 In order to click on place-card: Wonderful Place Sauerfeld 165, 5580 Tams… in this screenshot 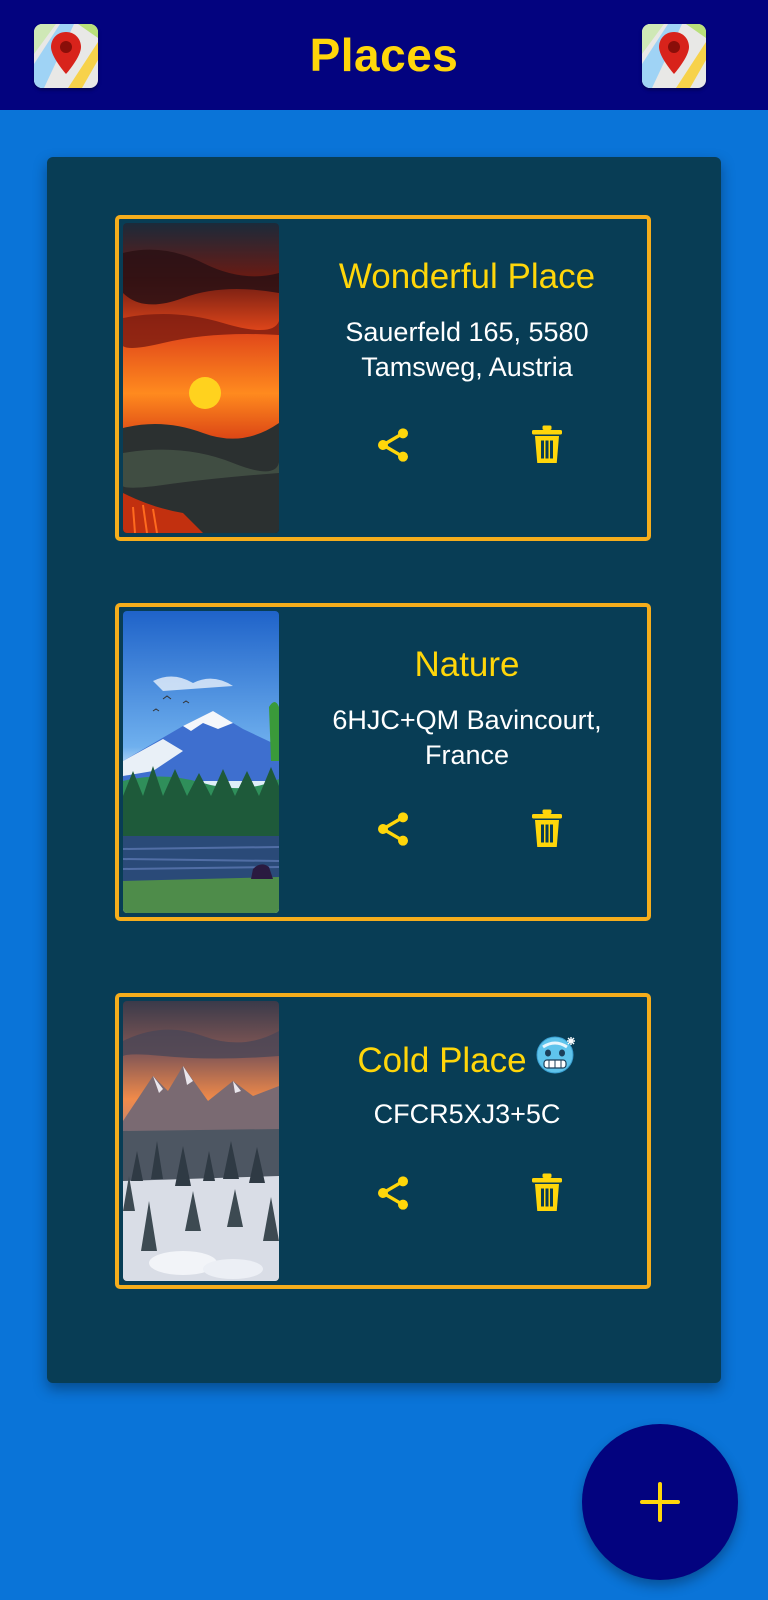, I will do `click(383, 378)`.